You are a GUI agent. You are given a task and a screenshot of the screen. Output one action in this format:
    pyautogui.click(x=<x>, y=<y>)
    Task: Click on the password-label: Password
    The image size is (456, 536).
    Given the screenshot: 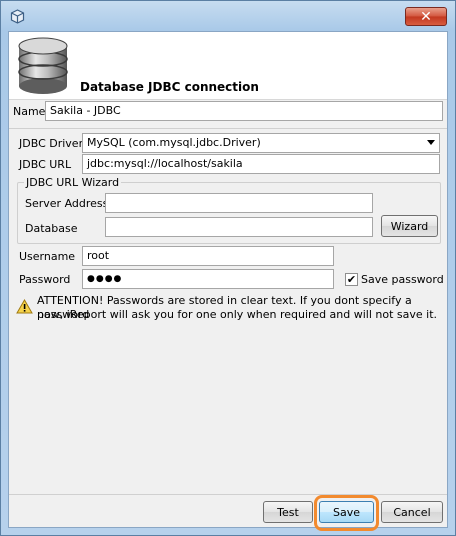 What is the action you would take?
    pyautogui.click(x=45, y=279)
    